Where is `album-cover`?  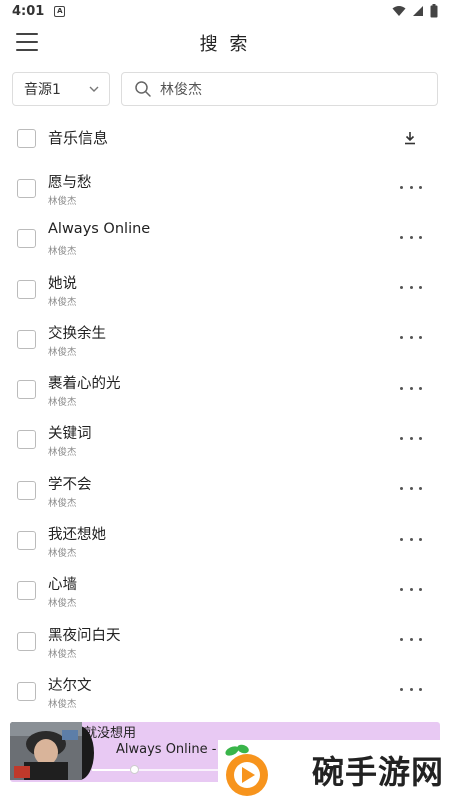
album-cover is located at coordinates (46, 751).